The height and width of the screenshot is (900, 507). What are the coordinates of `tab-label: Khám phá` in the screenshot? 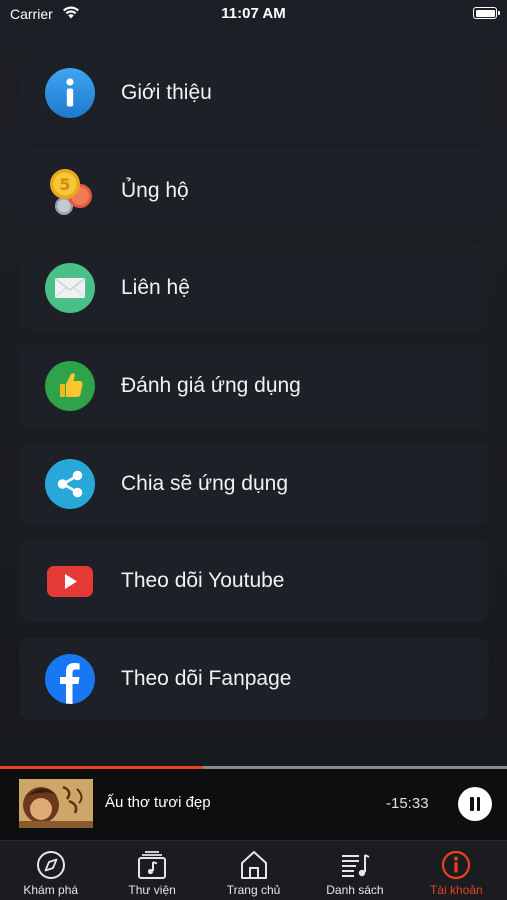 It's located at (51, 890).